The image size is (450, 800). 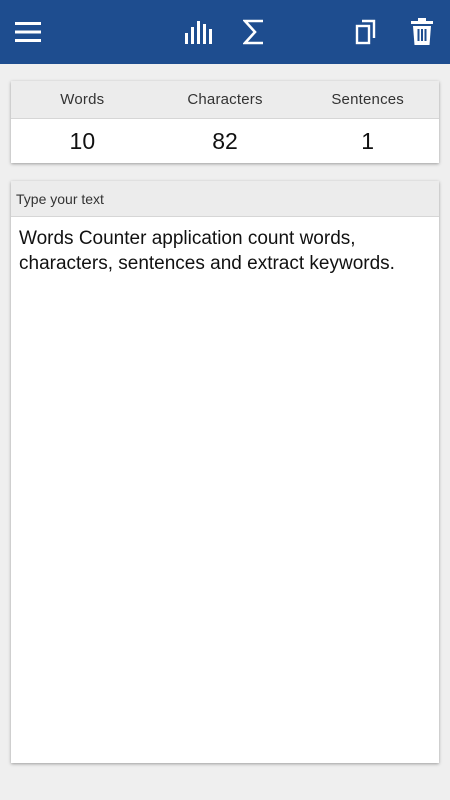 I want to click on menu-button, so click(x=28, y=32).